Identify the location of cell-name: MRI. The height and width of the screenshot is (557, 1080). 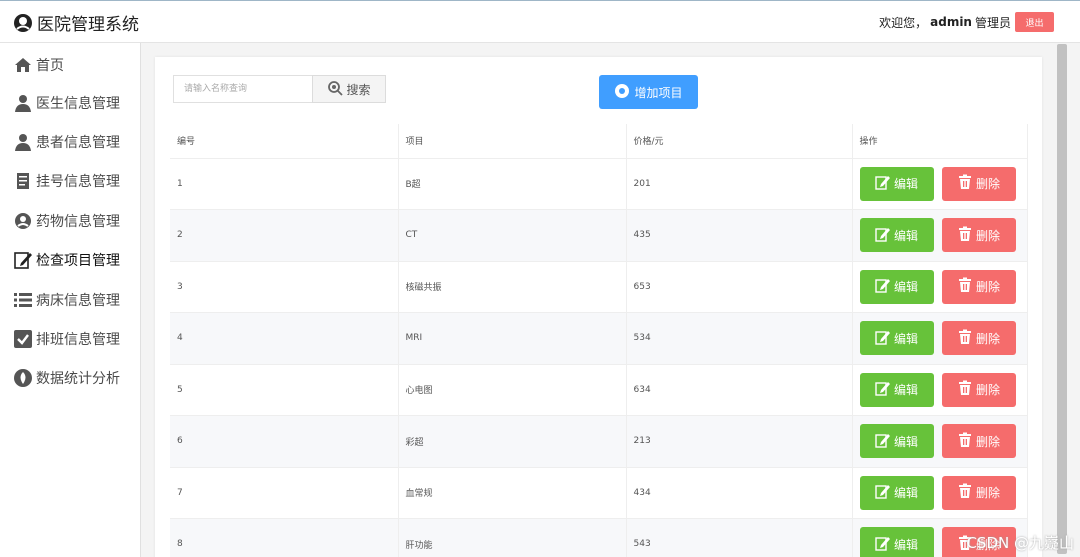
(512, 338).